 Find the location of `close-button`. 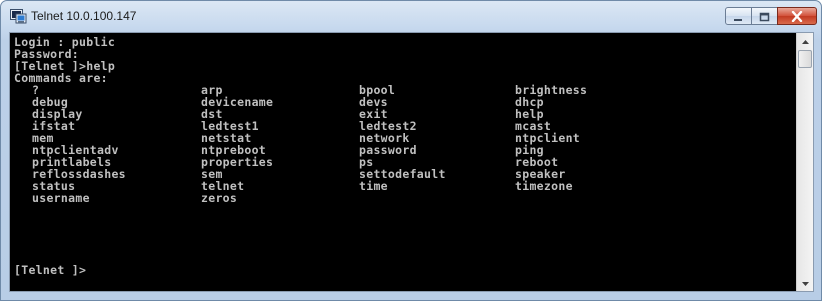

close-button is located at coordinates (797, 16).